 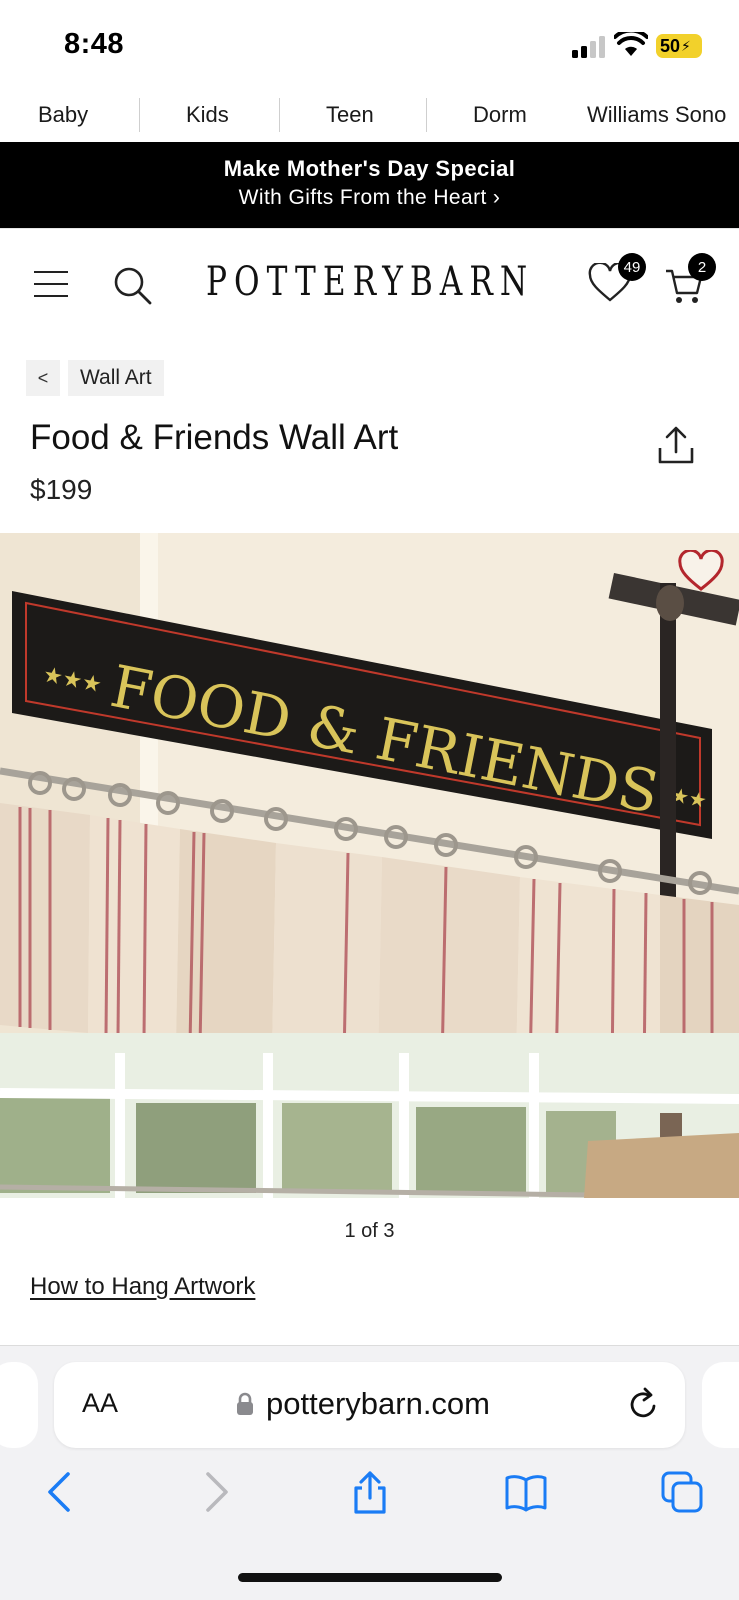 I want to click on reader-settings-button: AA, so click(x=100, y=1403).